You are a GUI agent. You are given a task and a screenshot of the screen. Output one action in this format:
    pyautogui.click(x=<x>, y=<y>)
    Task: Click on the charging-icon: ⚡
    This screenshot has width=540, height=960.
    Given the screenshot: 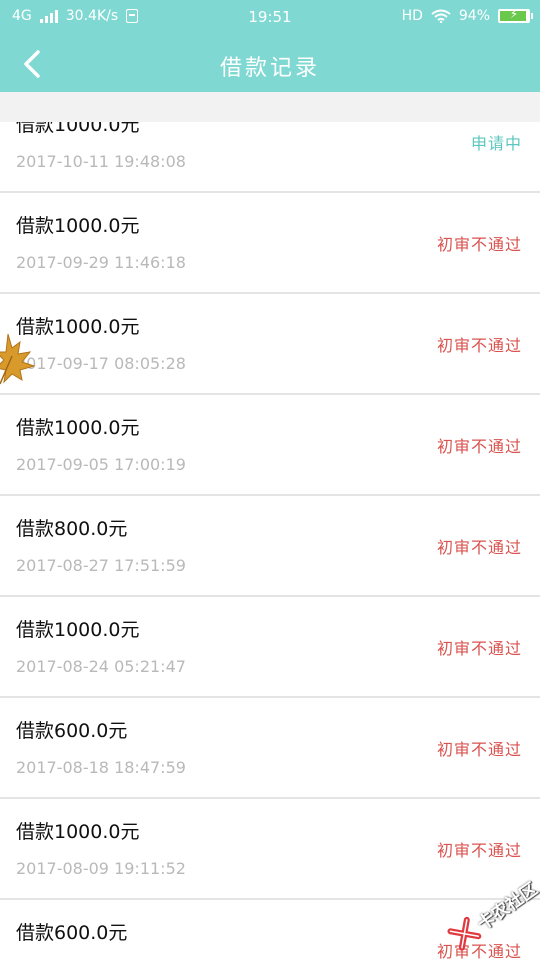 What is the action you would take?
    pyautogui.click(x=514, y=14)
    